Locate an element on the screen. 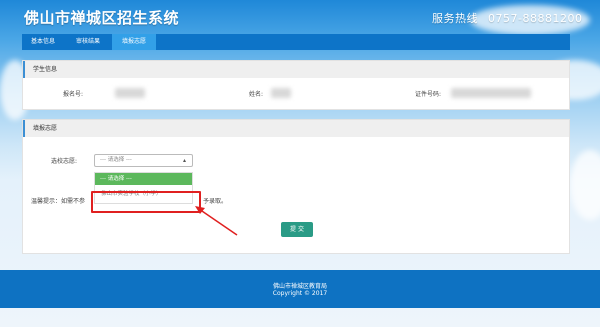 Image resolution: width=600 pixels, height=327 pixels. wish-section-title: 填报志愿 is located at coordinates (296, 128).